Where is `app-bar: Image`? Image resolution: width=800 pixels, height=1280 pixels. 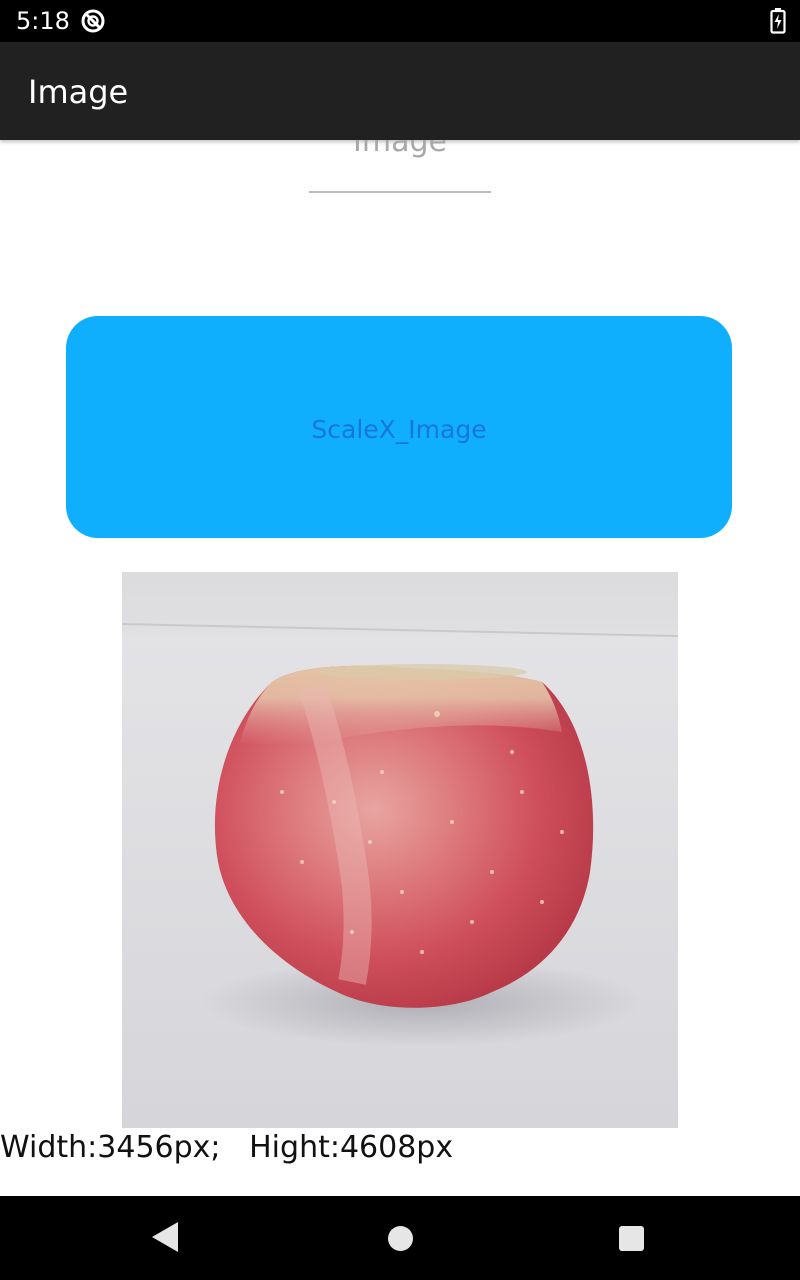 app-bar: Image is located at coordinates (400, 91).